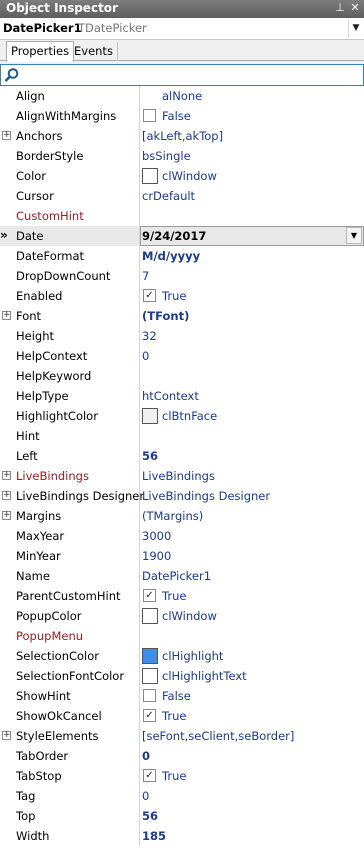 The height and width of the screenshot is (854, 364). I want to click on property-value: LiveBindings, so click(178, 476).